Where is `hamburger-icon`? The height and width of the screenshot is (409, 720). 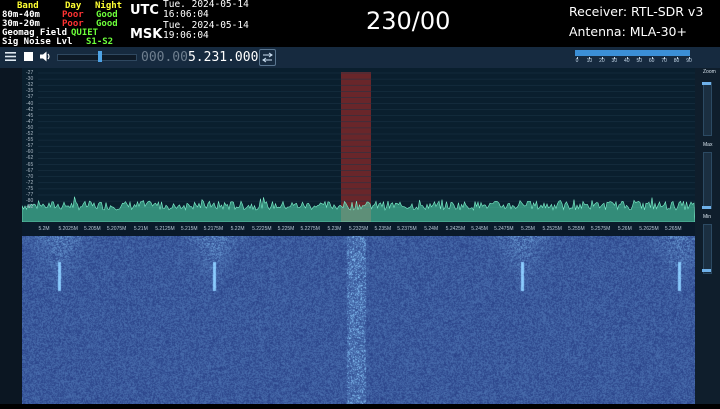
hamburger-icon is located at coordinates (10, 56).